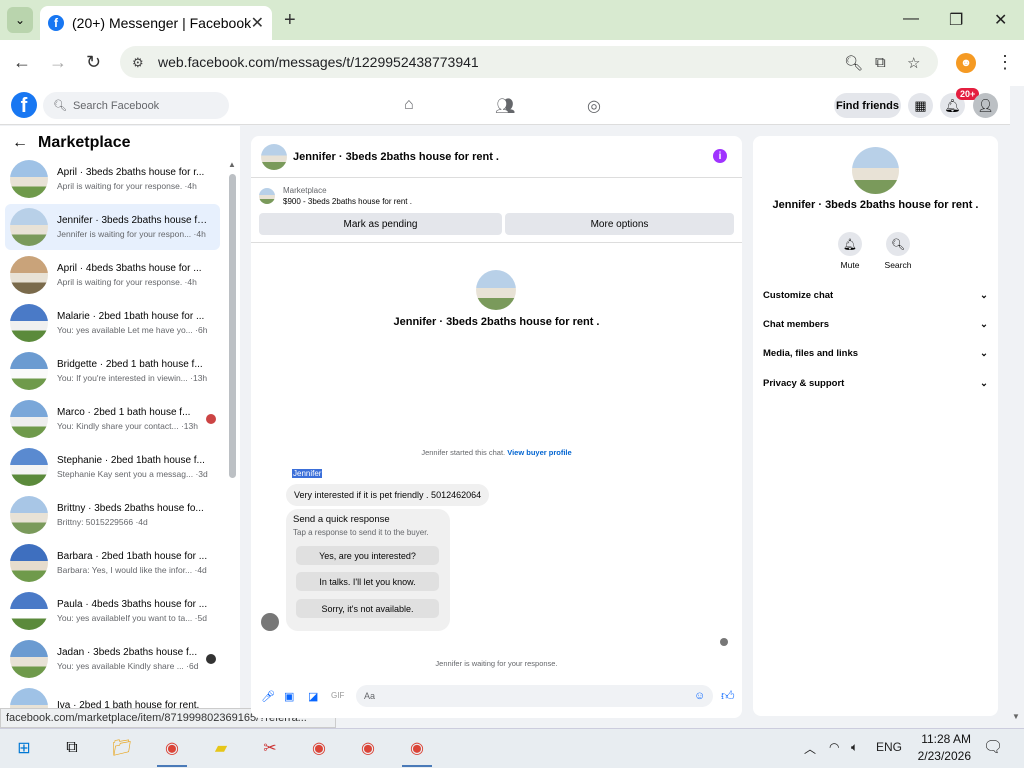 The image size is (1024, 768). Describe the element at coordinates (347, 201) in the screenshot. I see `listing-title: $900 - 3beds 2baths house for rent .` at that location.